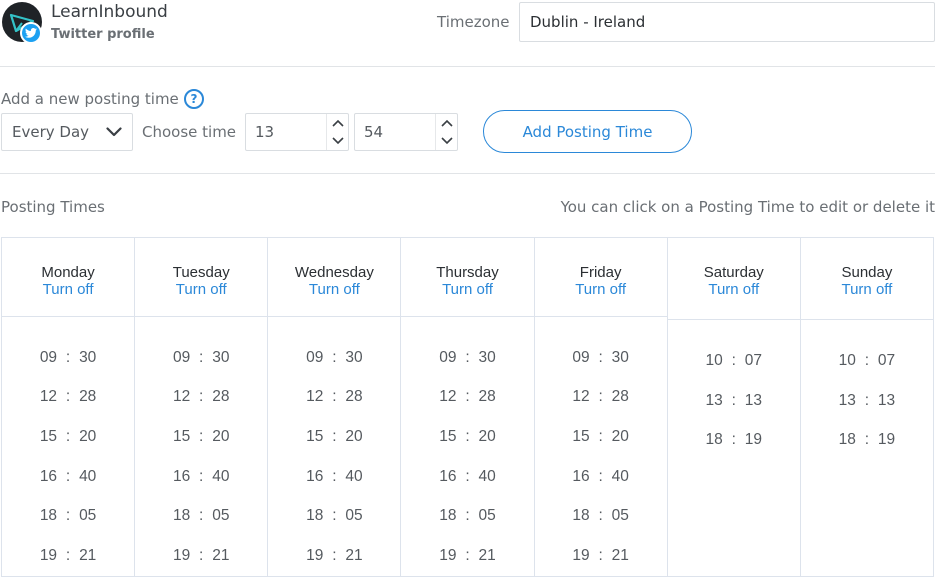  What do you see at coordinates (727, 22) in the screenshot?
I see `timezone-input` at bounding box center [727, 22].